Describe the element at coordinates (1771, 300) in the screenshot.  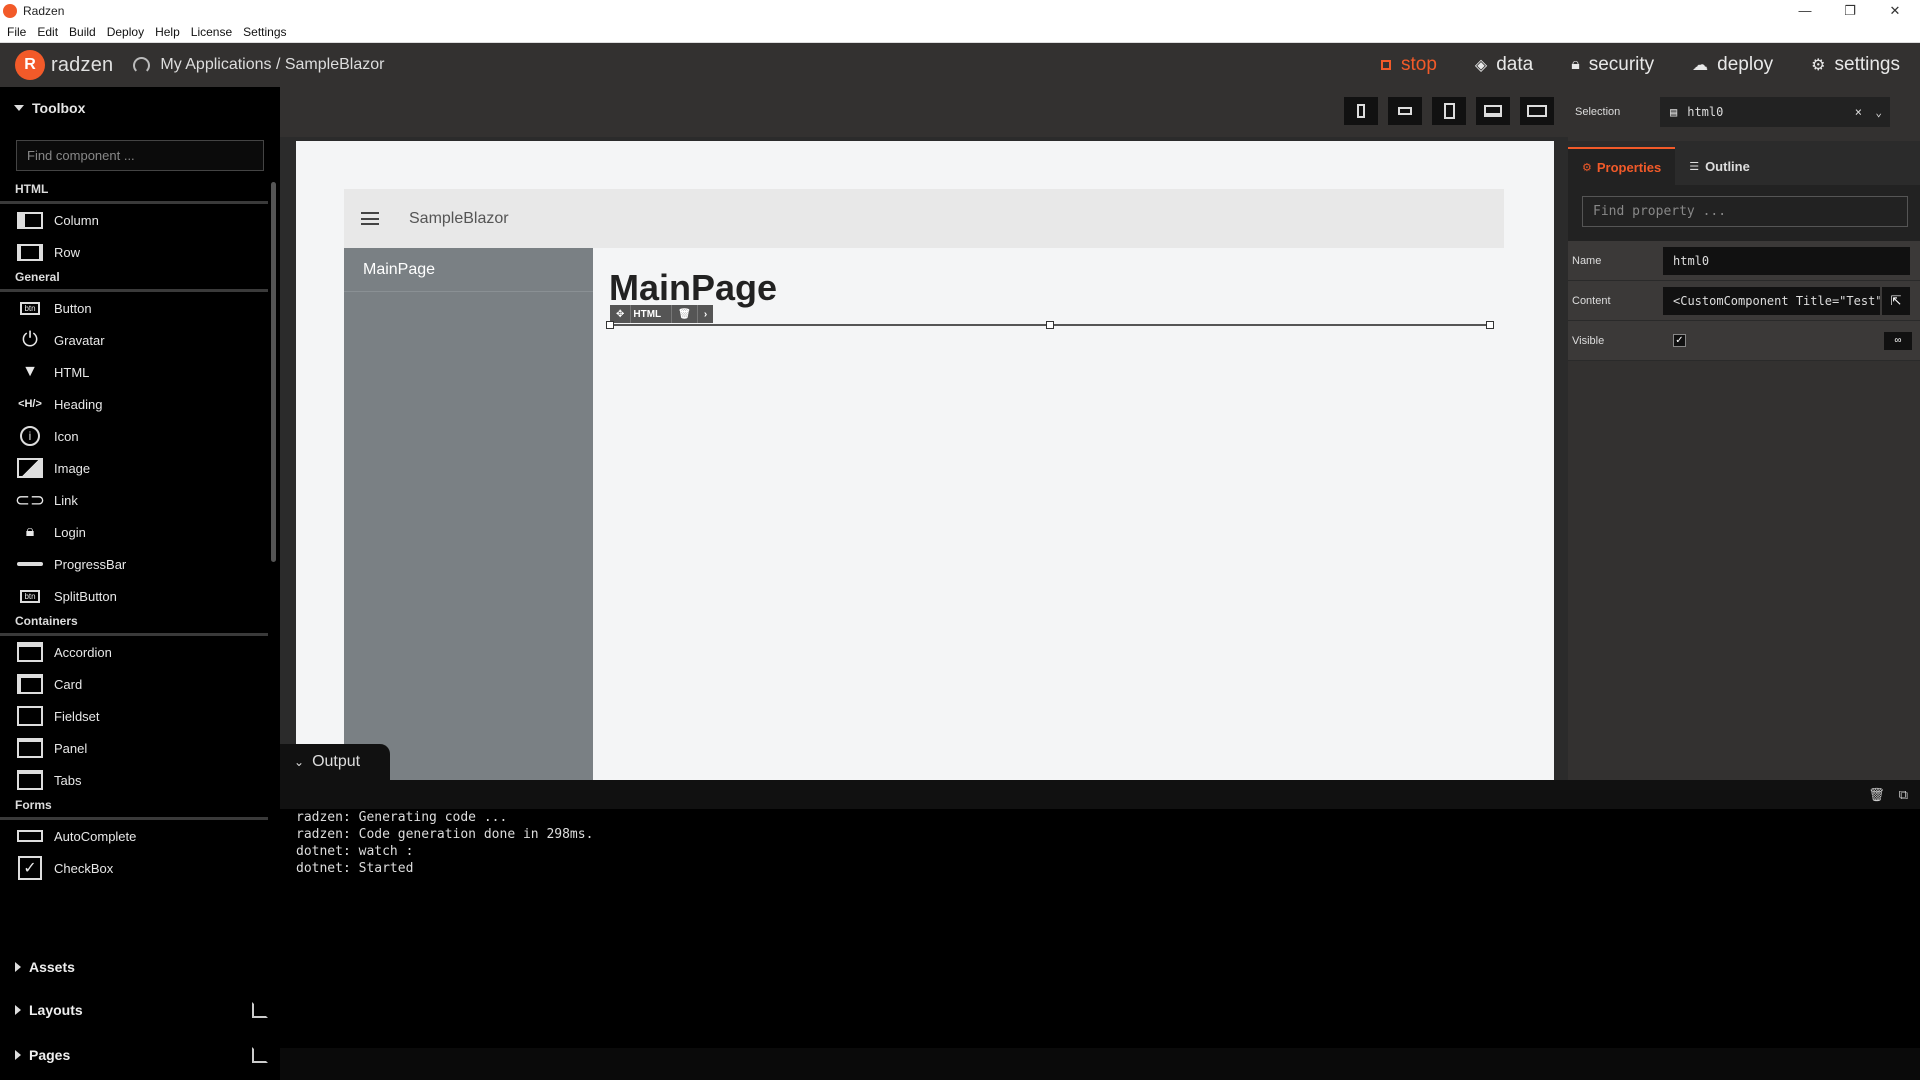
I see `content-input: <CustomComponent Title="Test"` at that location.